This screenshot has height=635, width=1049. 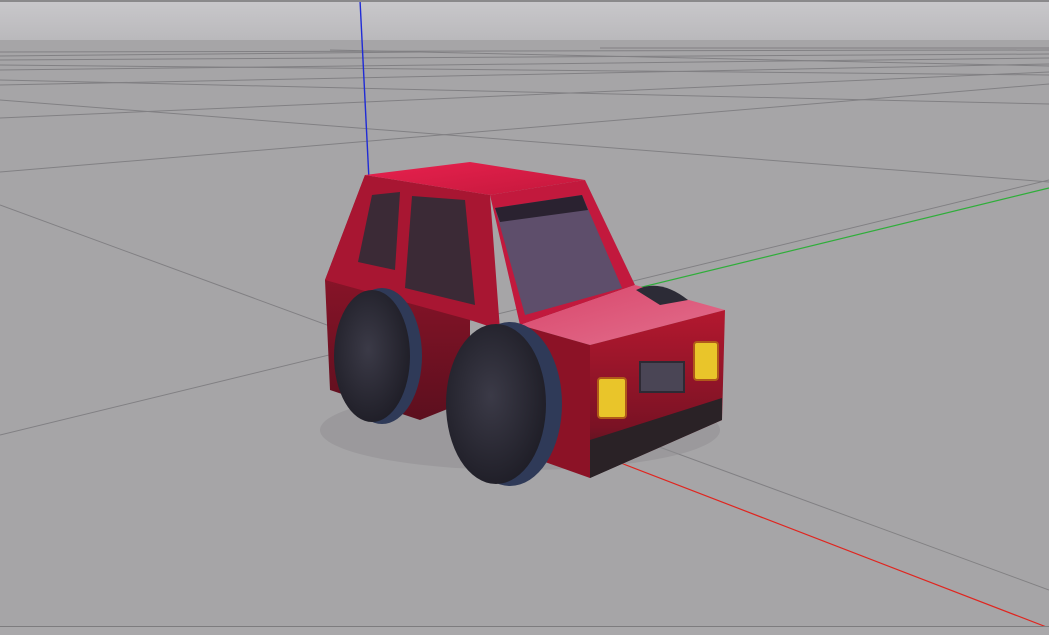 What do you see at coordinates (524, 21) in the screenshot?
I see `sky-band` at bounding box center [524, 21].